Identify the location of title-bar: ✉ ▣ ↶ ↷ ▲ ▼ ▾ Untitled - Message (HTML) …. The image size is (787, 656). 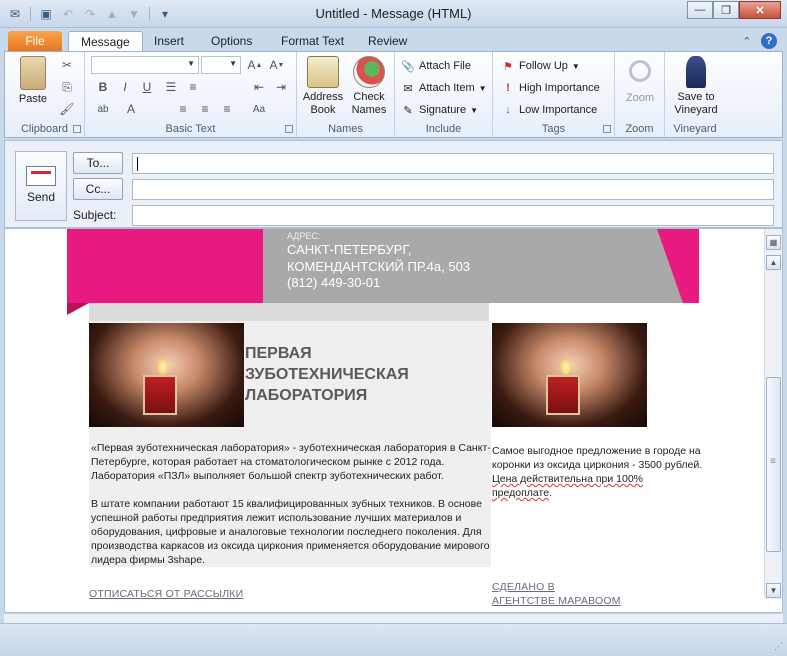
(393, 14).